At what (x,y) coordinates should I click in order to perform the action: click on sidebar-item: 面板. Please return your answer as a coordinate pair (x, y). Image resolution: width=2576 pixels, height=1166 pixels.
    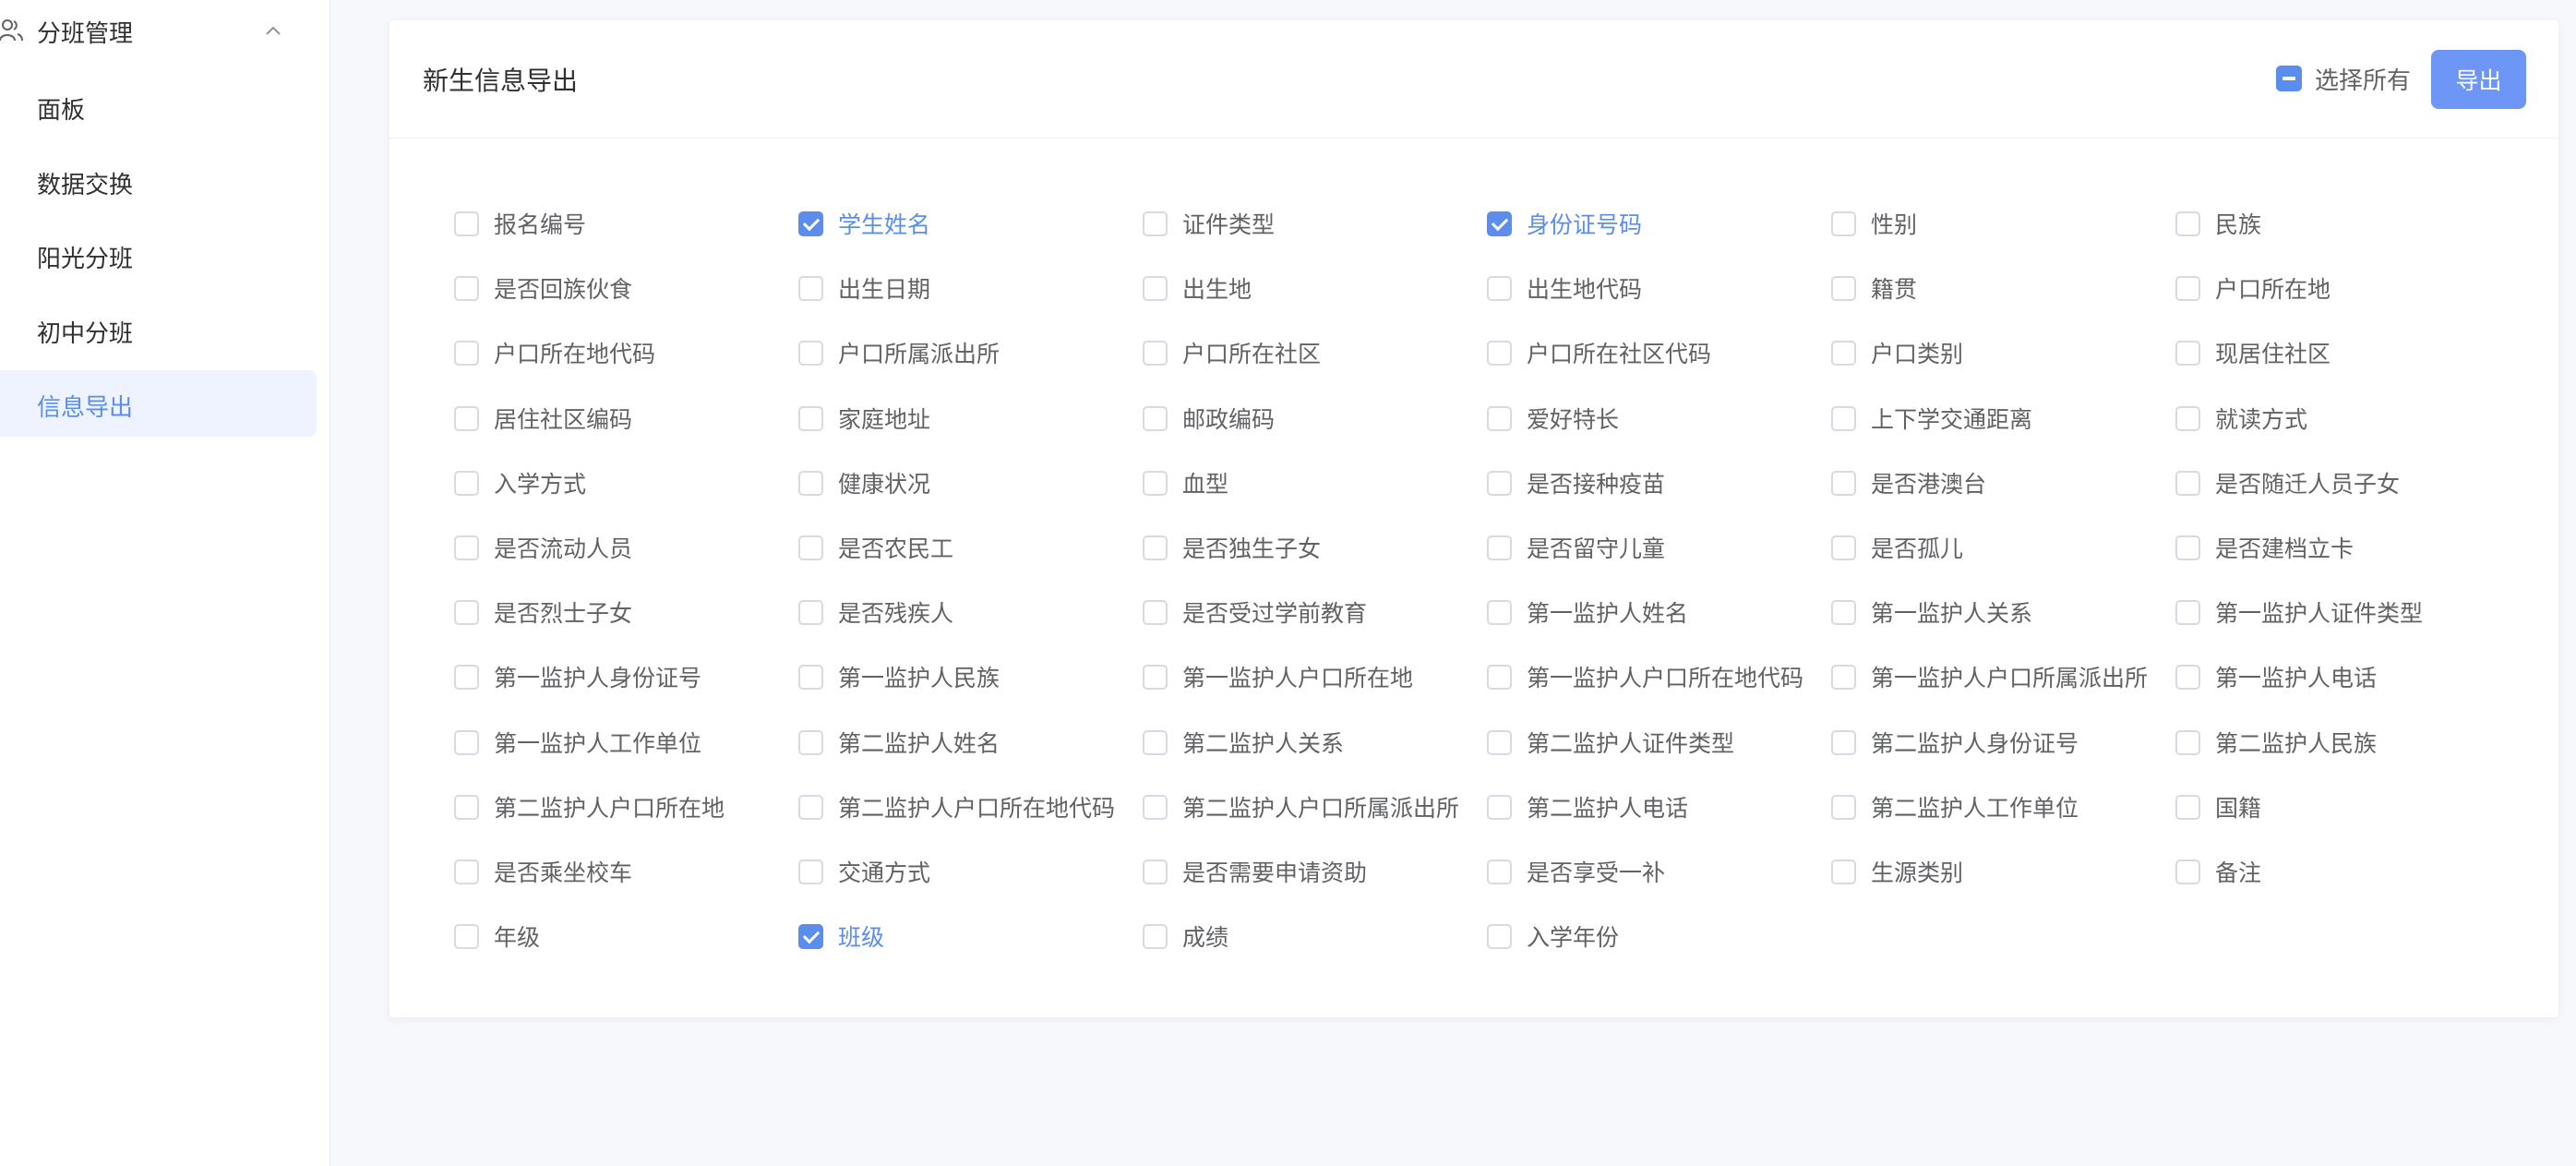
    Looking at the image, I should click on (159, 106).